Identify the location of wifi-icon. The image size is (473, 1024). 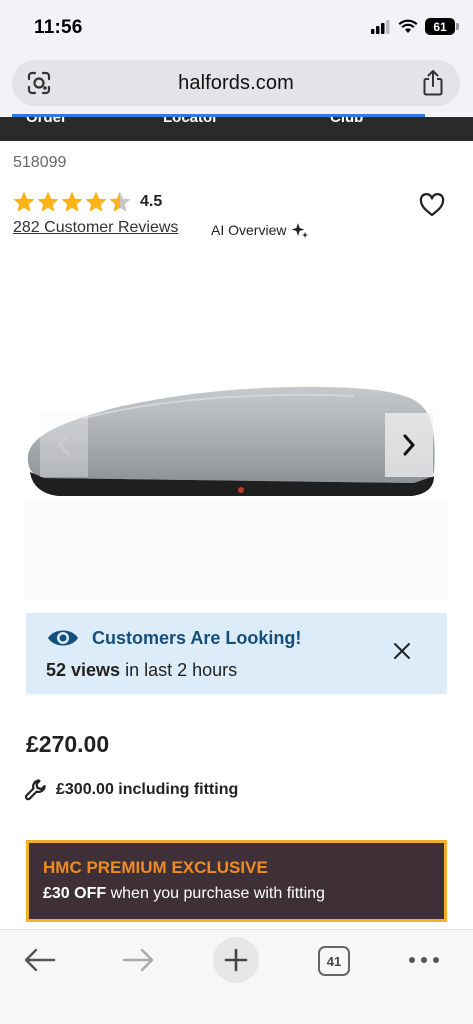
(408, 26).